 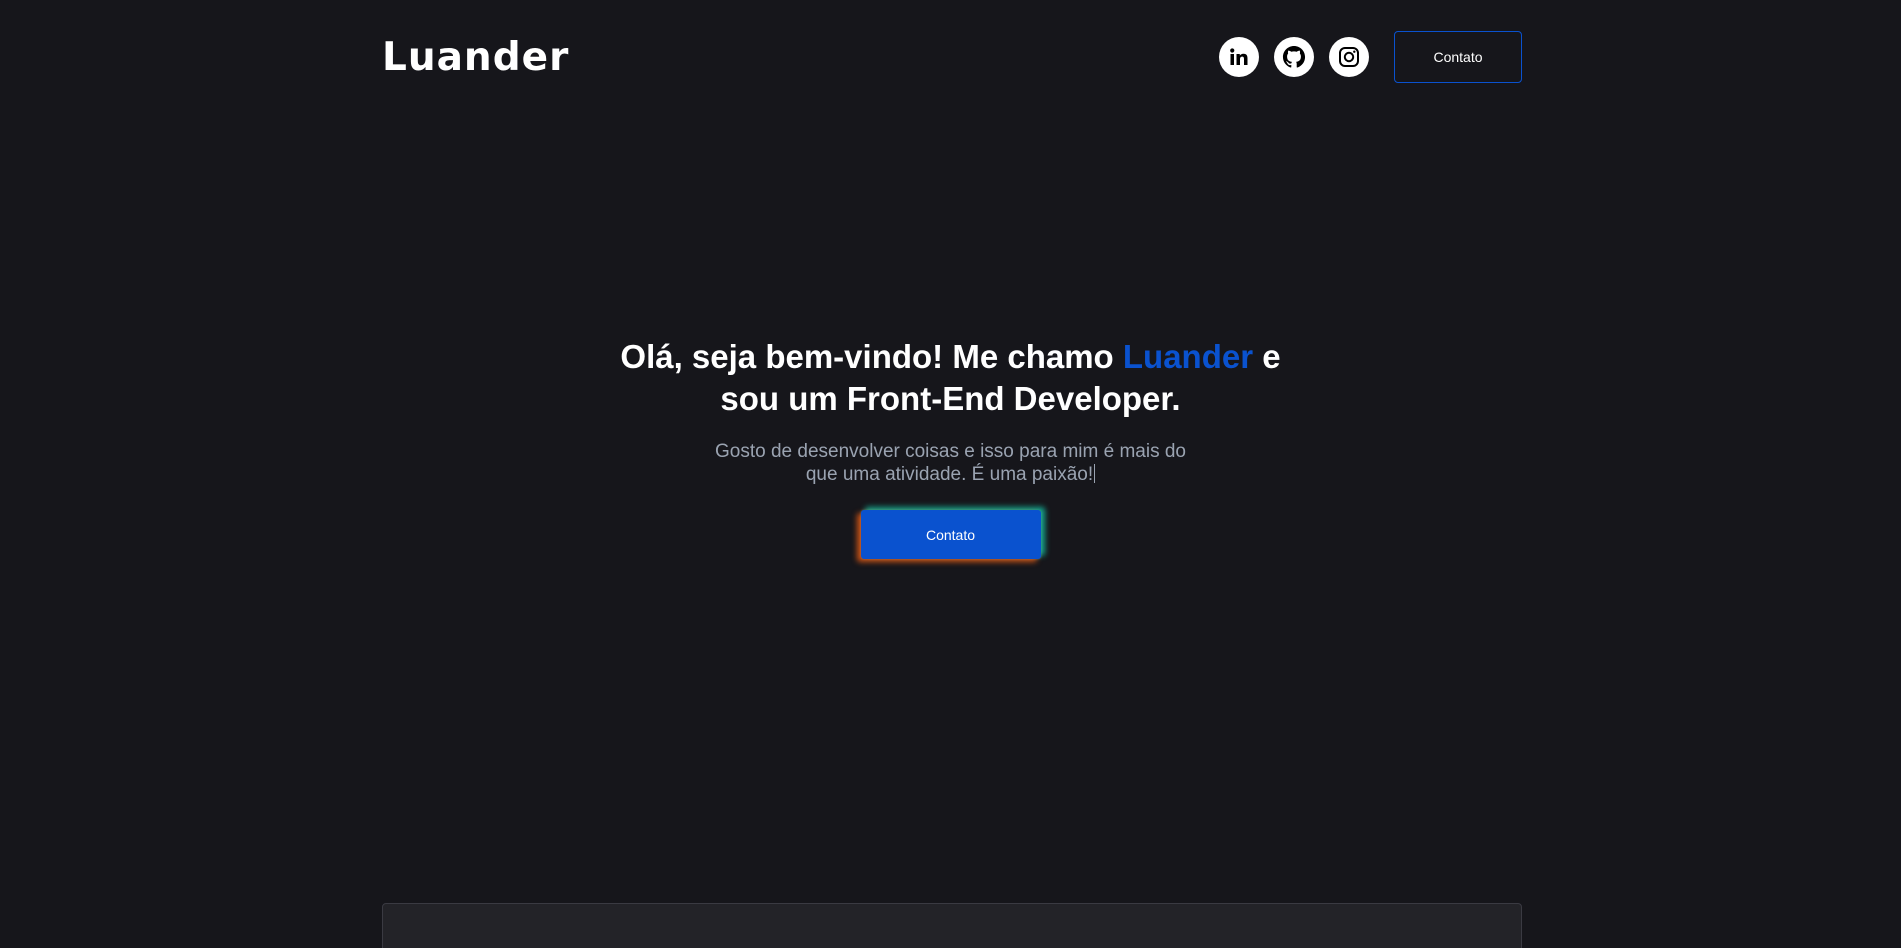 I want to click on typing-caret, so click(x=1095, y=473).